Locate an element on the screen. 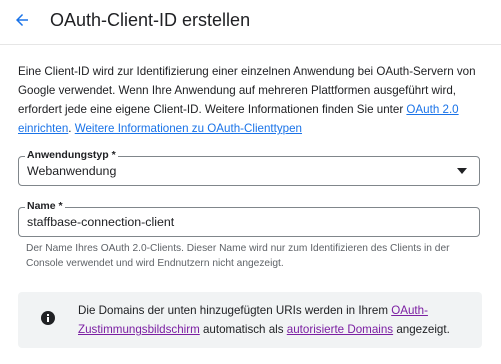 The image size is (501, 364). info-circle-icon is located at coordinates (48, 318).